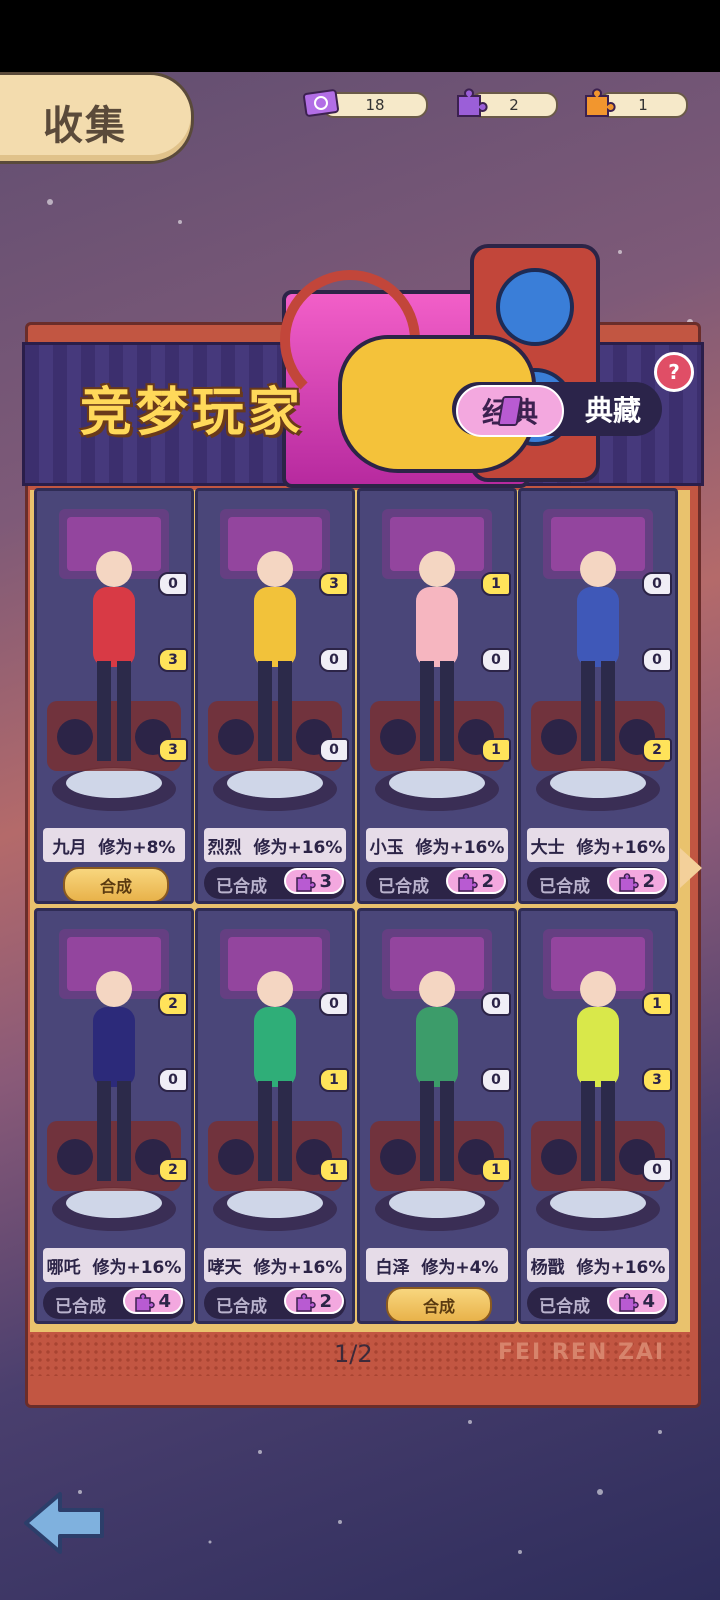 This screenshot has height=1600, width=720. What do you see at coordinates (275, 1116) in the screenshot?
I see `character-card: 哮天 修为+16% 已合成 2` at bounding box center [275, 1116].